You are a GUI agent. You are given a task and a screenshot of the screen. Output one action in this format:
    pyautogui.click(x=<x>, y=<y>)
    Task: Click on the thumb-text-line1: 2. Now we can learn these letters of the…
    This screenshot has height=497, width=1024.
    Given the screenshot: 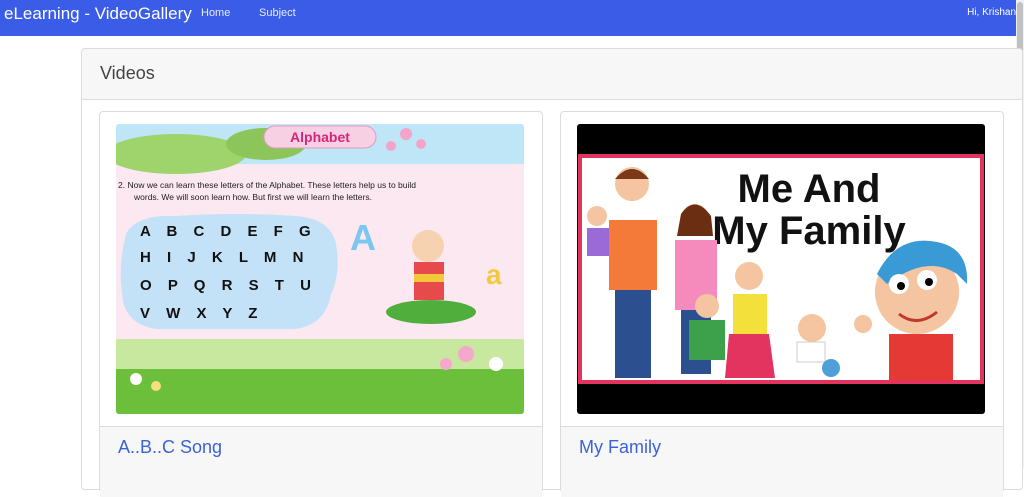 What is the action you would take?
    pyautogui.click(x=267, y=185)
    